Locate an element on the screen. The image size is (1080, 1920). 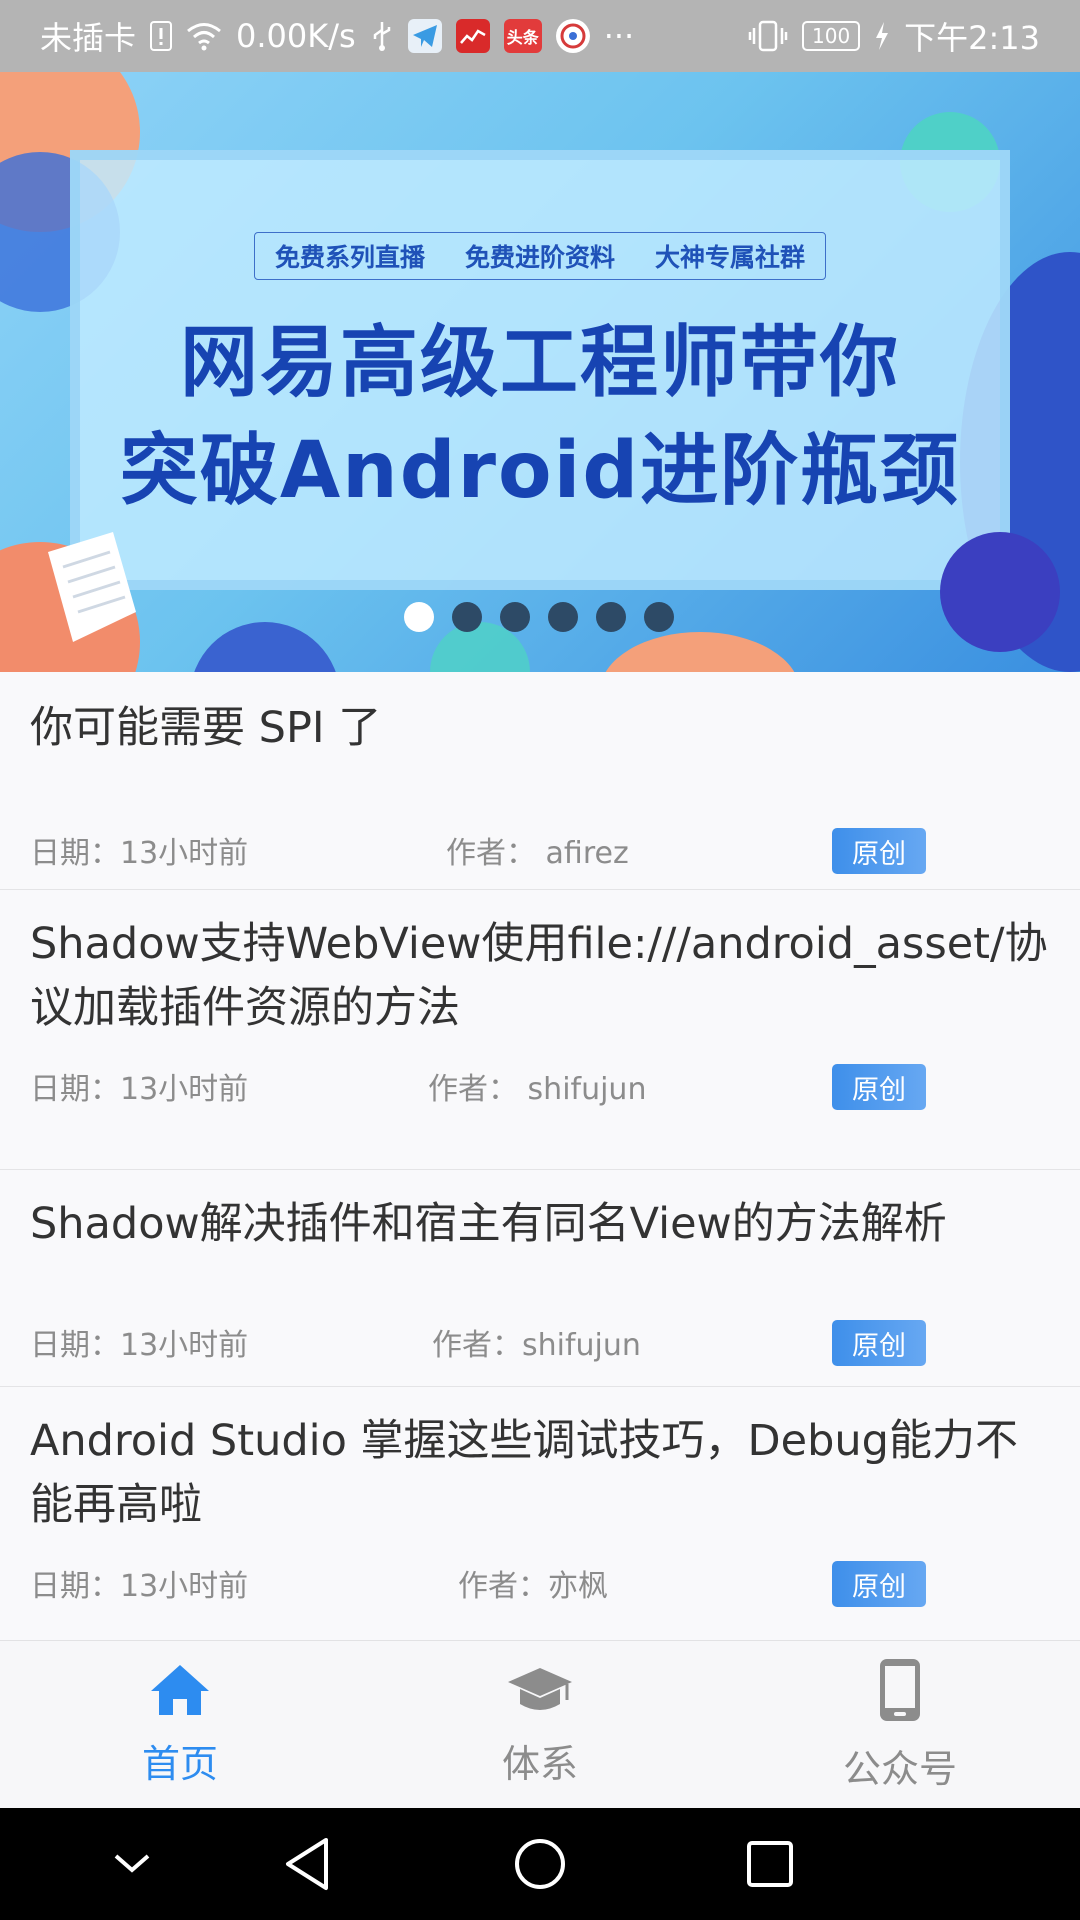
article-author: 作者：shifujun is located at coordinates (536, 1342).